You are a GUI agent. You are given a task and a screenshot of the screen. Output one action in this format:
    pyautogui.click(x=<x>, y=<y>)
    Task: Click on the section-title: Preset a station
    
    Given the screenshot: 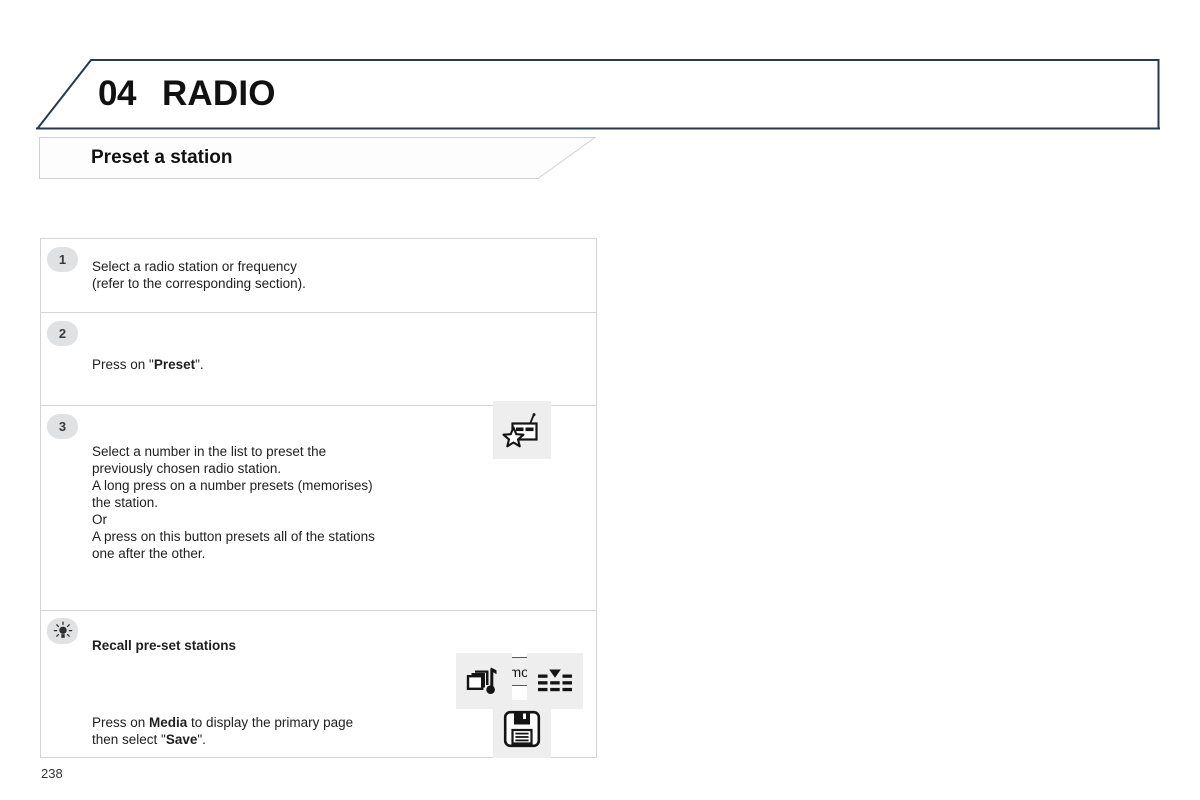 What is the action you would take?
    pyautogui.click(x=162, y=157)
    